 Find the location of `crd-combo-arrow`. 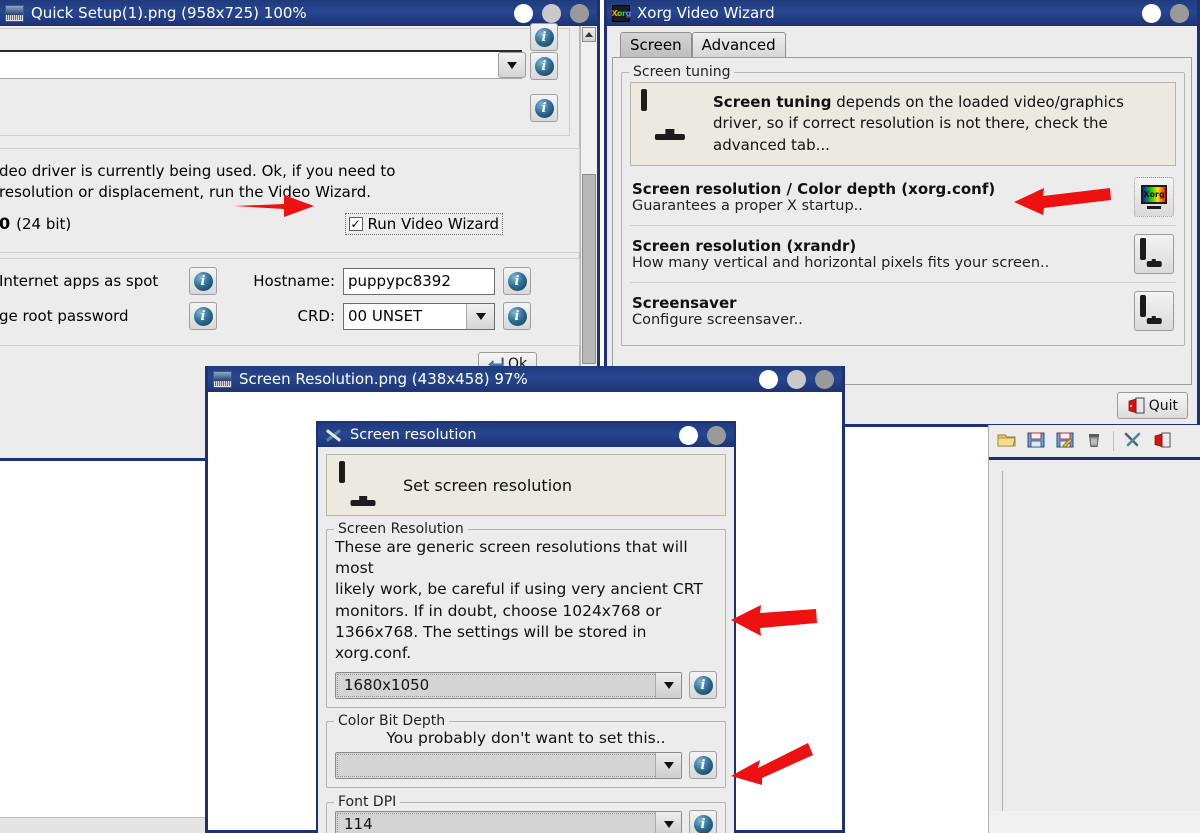

crd-combo-arrow is located at coordinates (480, 316).